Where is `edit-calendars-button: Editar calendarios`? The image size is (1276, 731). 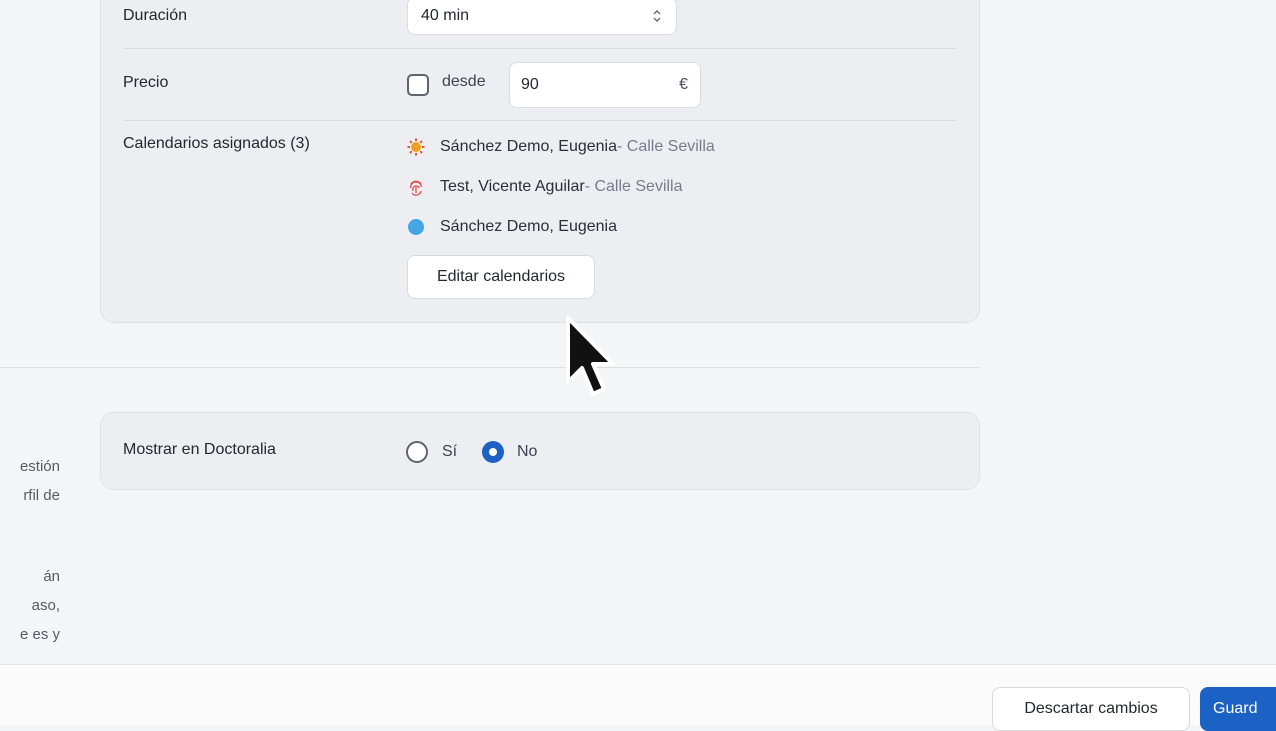
edit-calendars-button: Editar calendarios is located at coordinates (501, 277).